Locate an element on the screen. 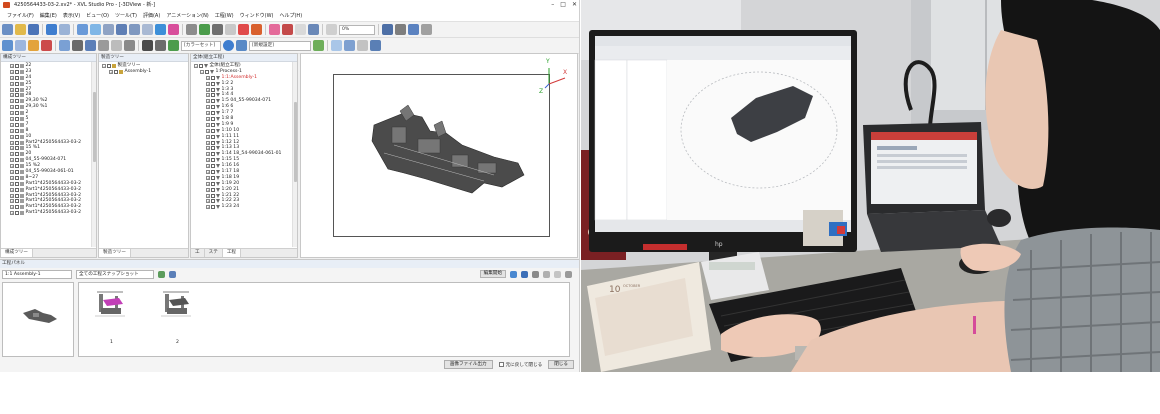 Image resolution: width=1160 pixels, height=414 pixels. move-icon is located at coordinates (400, 29).